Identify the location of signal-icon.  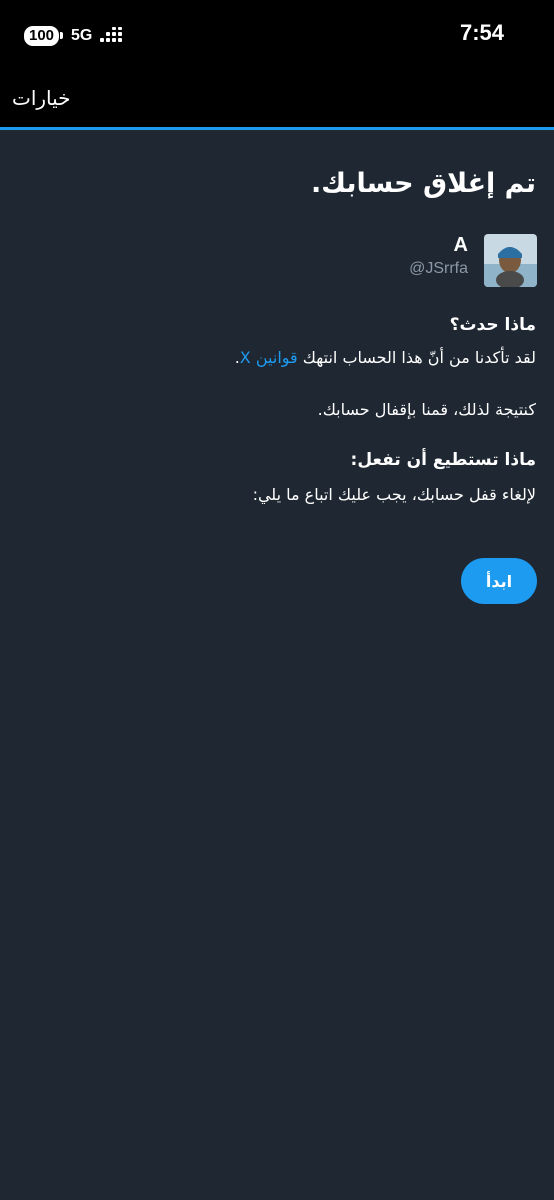
(111, 34).